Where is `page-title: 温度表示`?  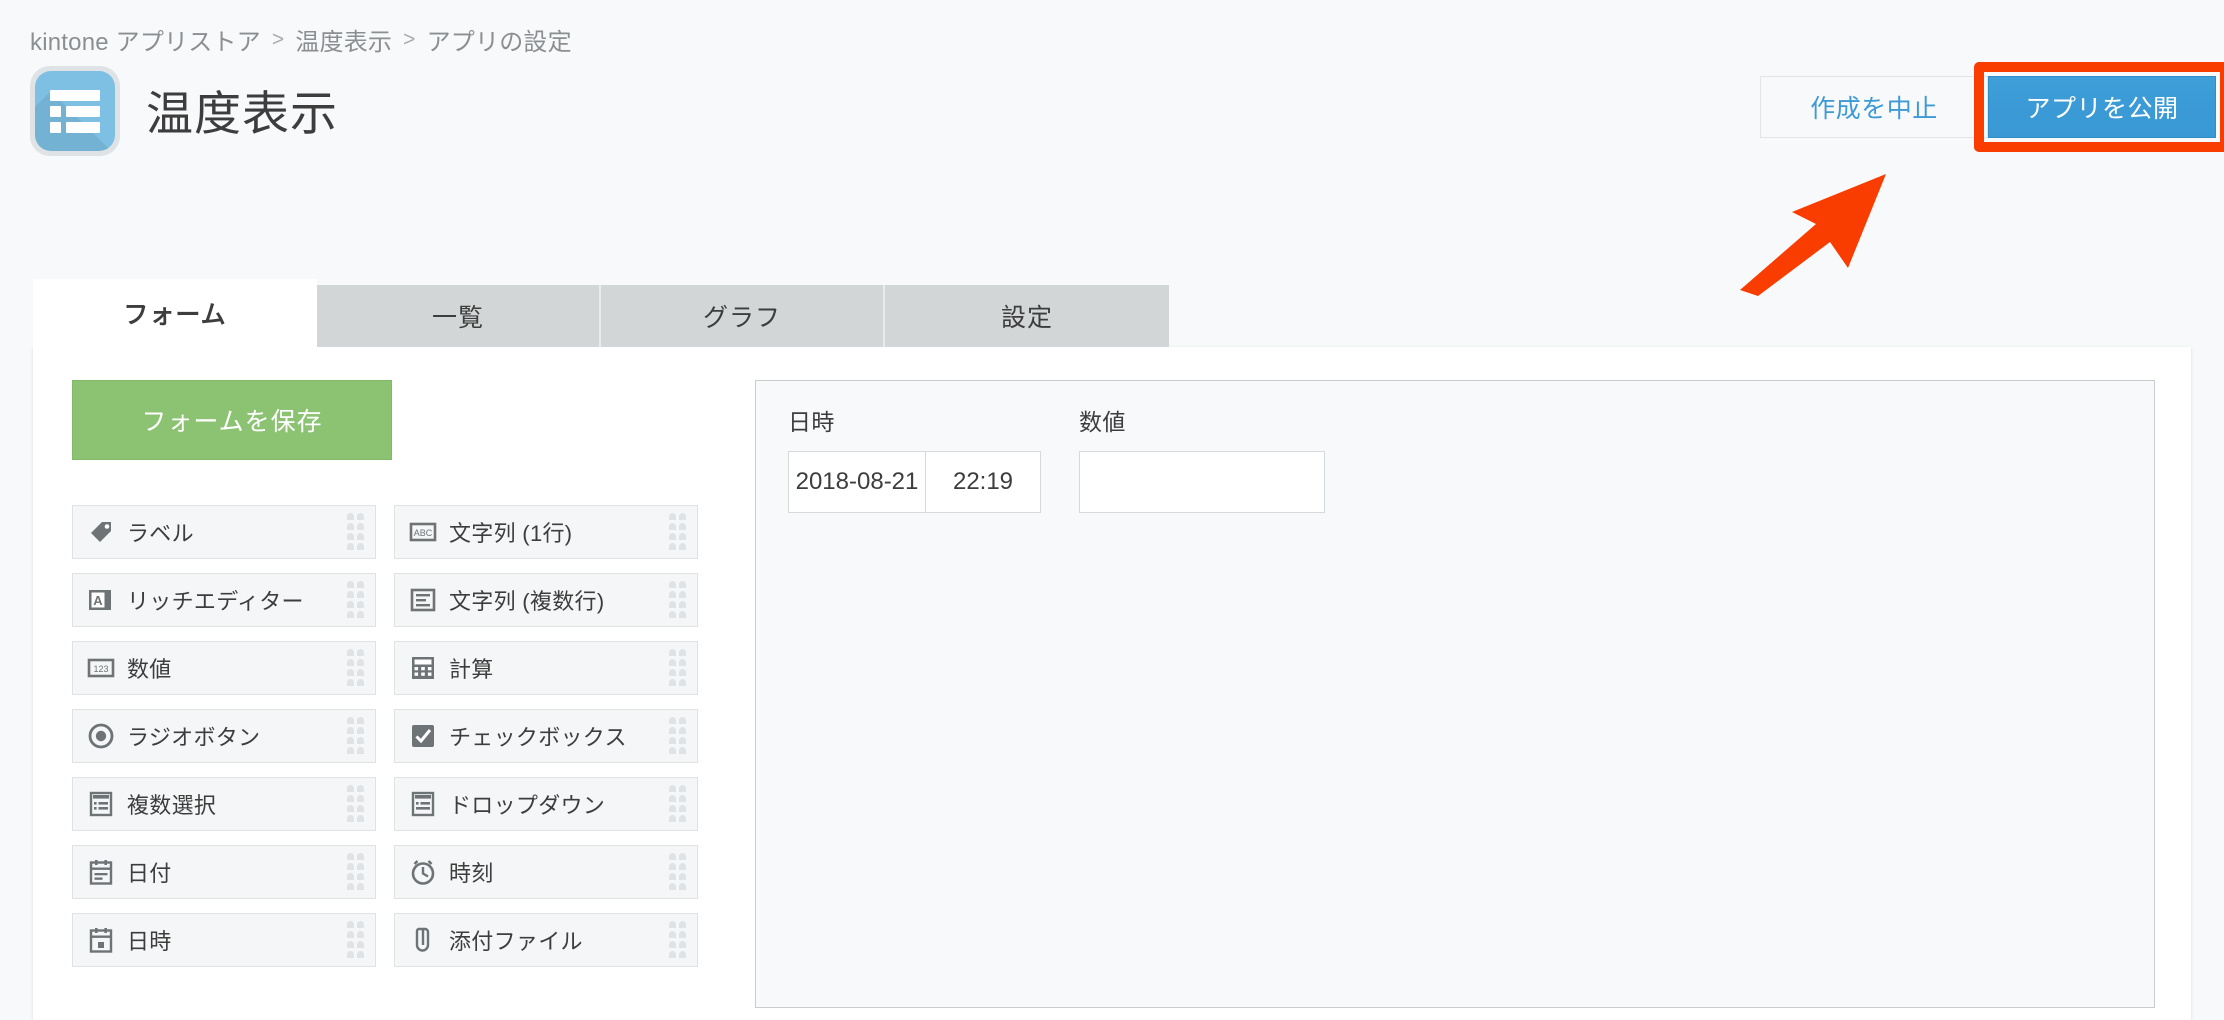 page-title: 温度表示 is located at coordinates (242, 113).